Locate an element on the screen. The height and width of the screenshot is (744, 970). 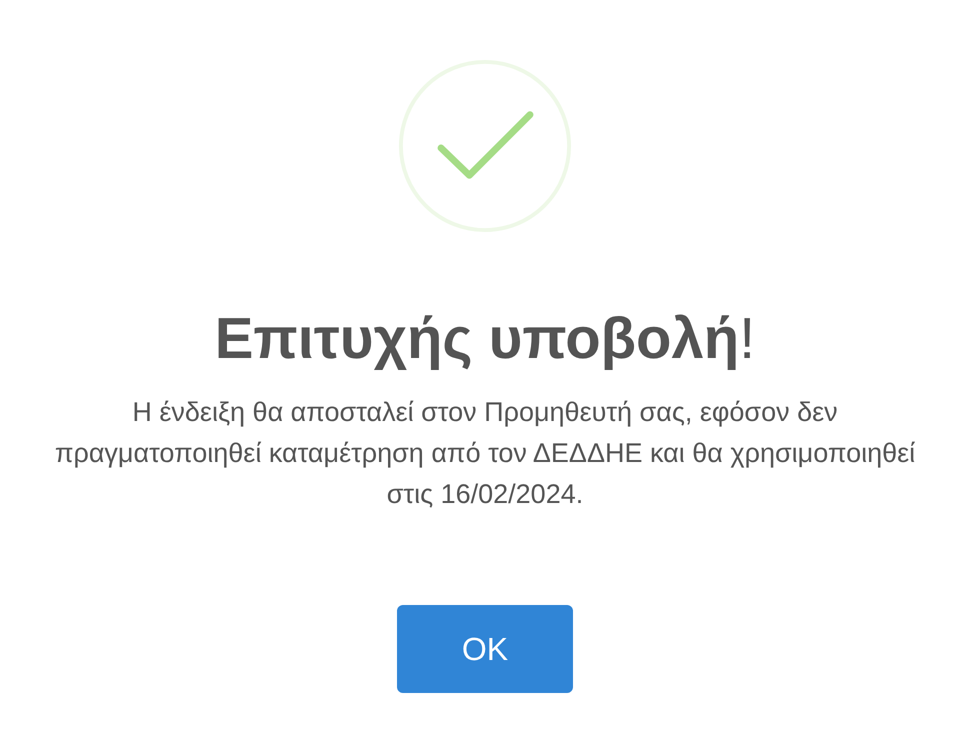
dialog-title: Επιτυχής υποβολή! is located at coordinates (485, 339).